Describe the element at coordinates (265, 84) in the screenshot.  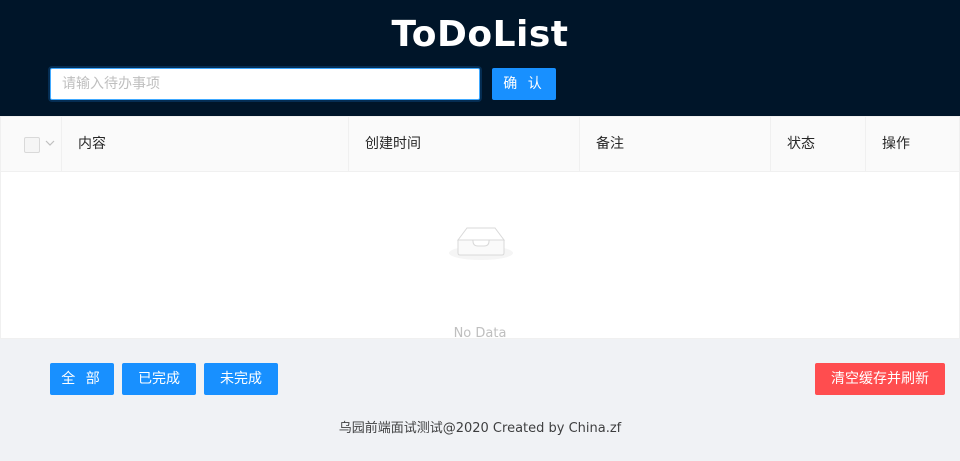
I see `todo-input` at that location.